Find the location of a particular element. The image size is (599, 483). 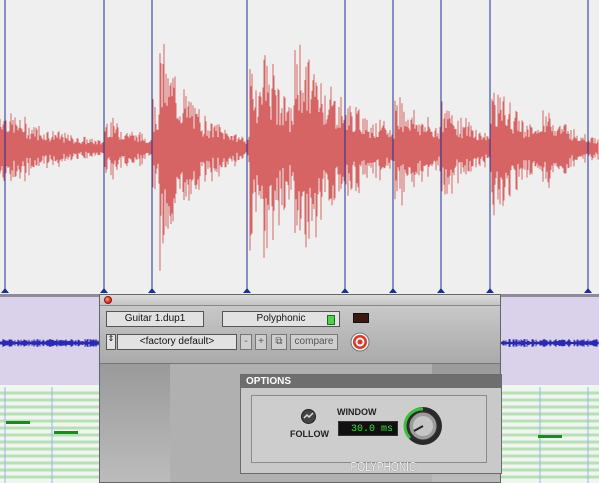

options-title: OPTIONS is located at coordinates (371, 381).